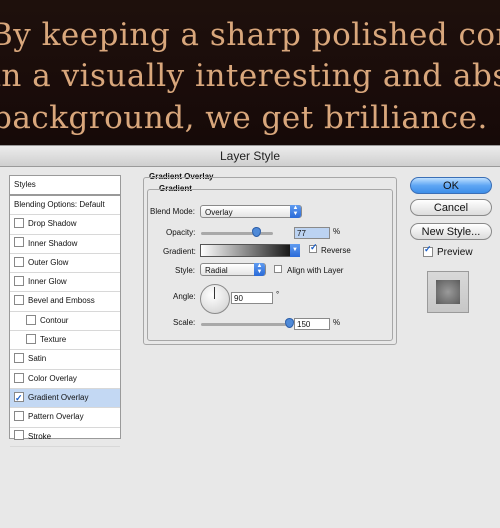 This screenshot has height=528, width=500. Describe the element at coordinates (53, 340) in the screenshot. I see `style-item-label: Texture` at that location.